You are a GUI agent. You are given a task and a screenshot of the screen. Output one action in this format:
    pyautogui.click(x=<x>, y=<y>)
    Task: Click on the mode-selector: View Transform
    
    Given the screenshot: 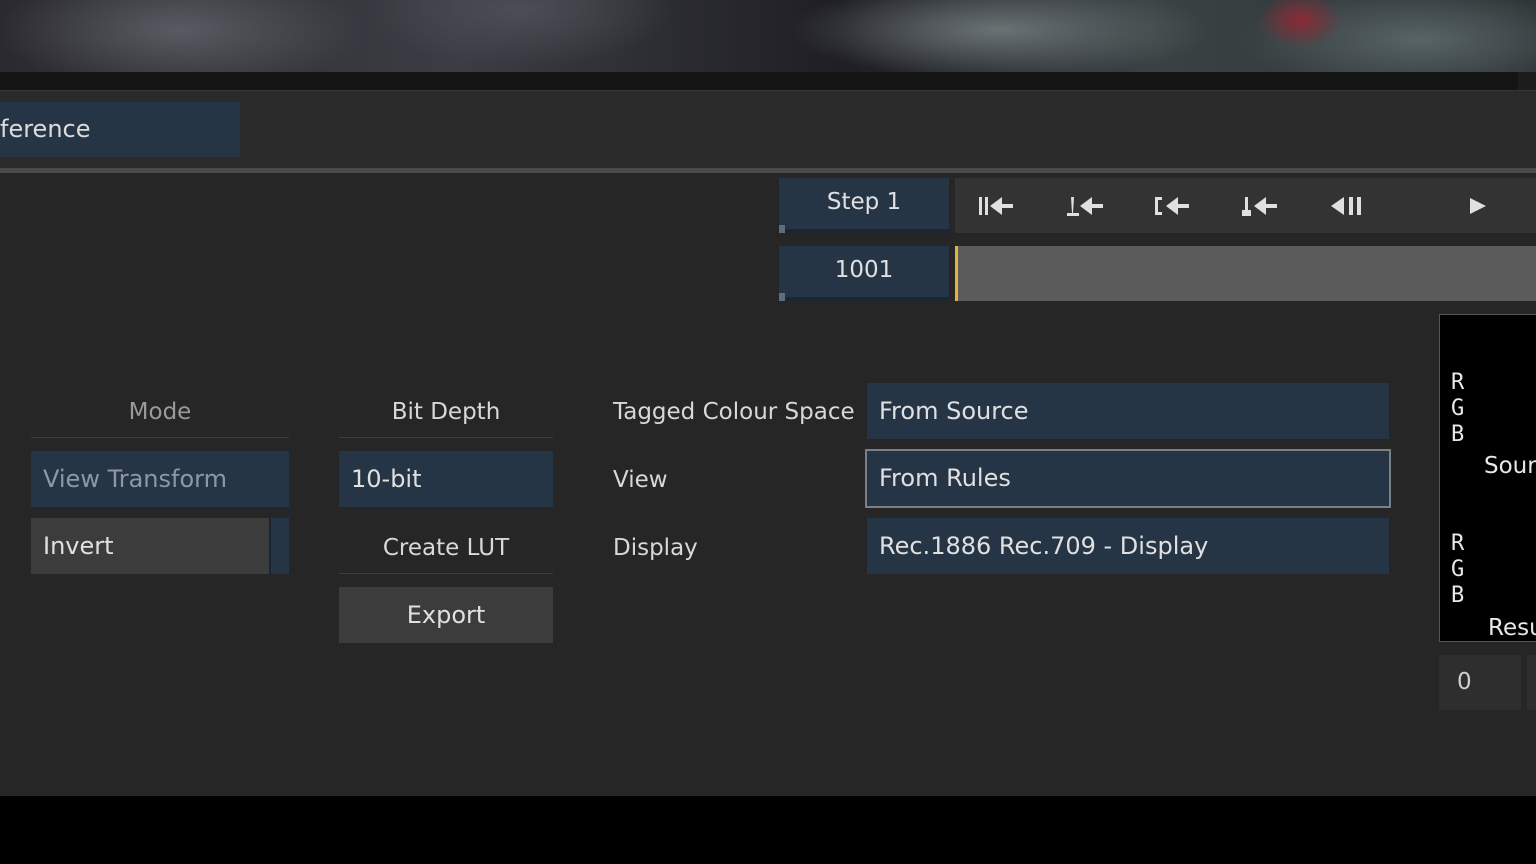 What is the action you would take?
    pyautogui.click(x=160, y=479)
    